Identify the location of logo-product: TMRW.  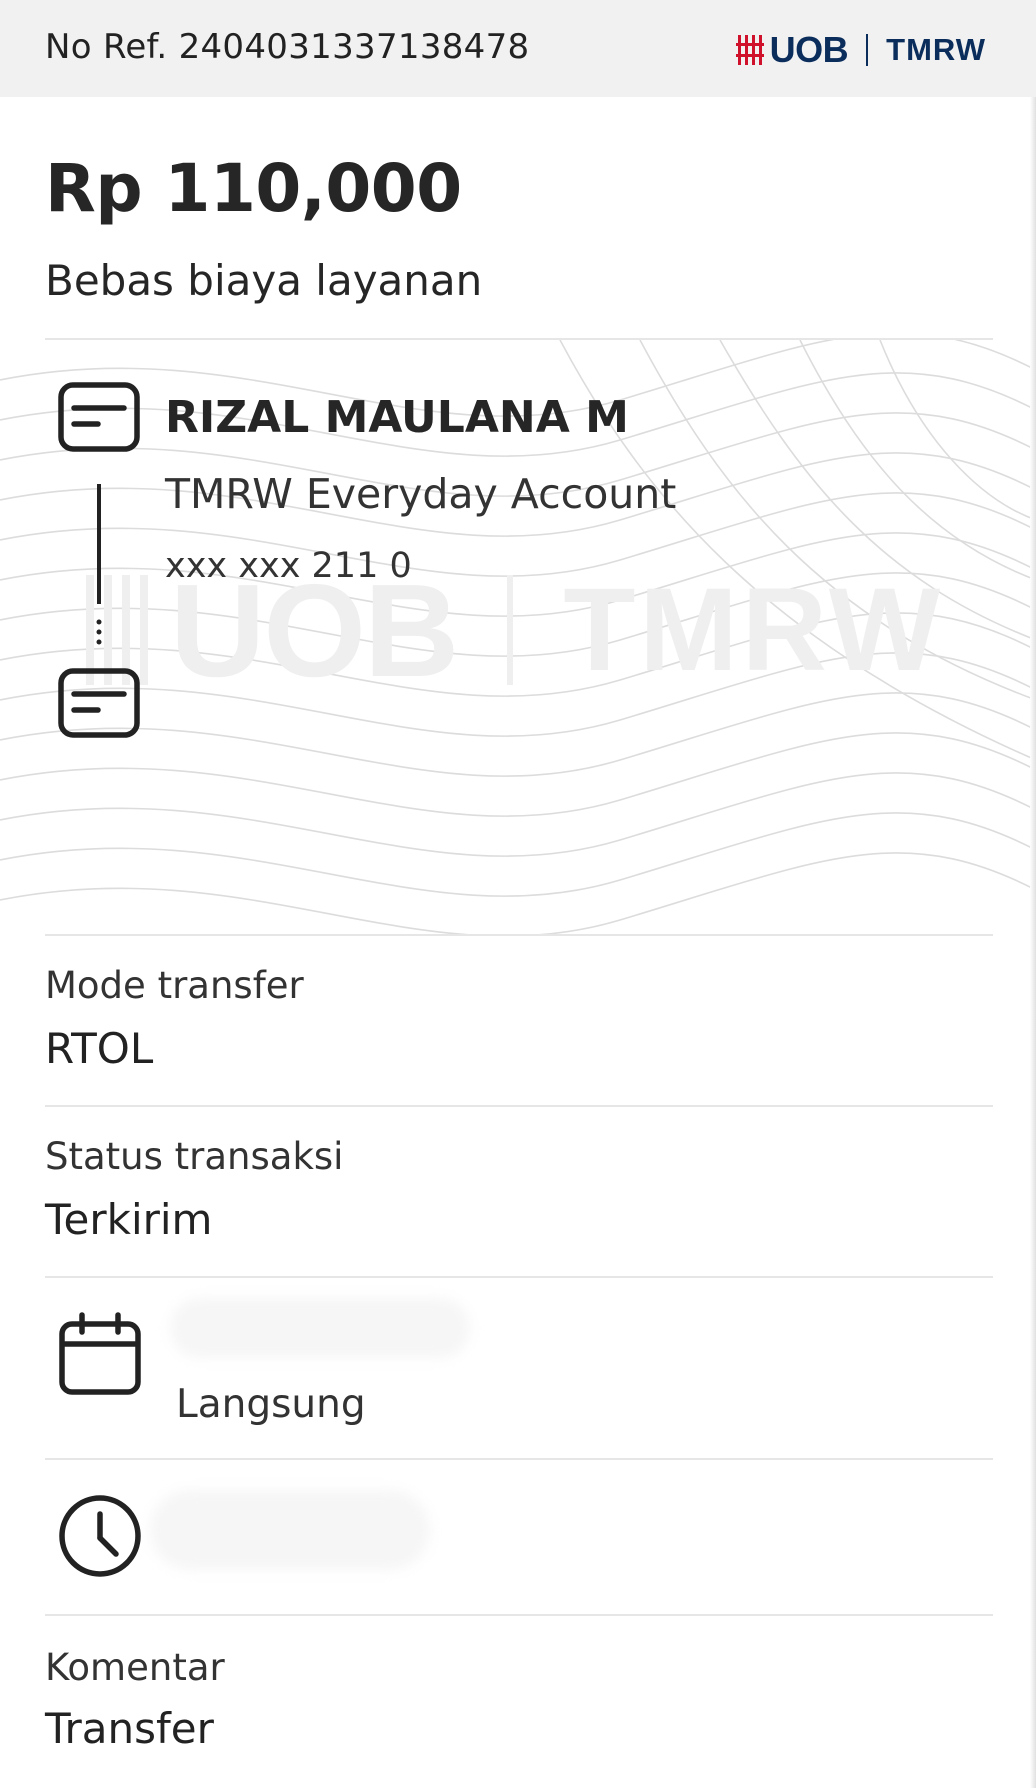
(936, 49).